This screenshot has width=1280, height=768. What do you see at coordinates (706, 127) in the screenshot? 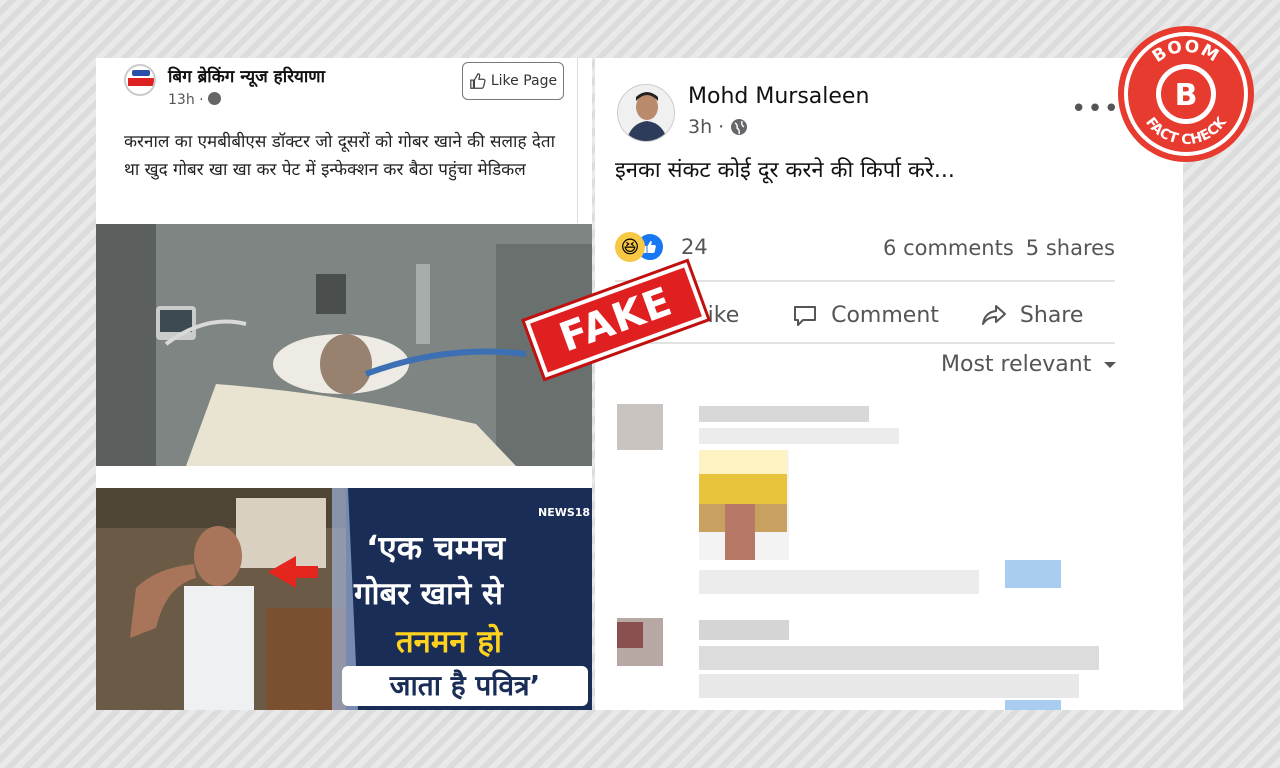
I see `post-time-text: 3h ·` at bounding box center [706, 127].